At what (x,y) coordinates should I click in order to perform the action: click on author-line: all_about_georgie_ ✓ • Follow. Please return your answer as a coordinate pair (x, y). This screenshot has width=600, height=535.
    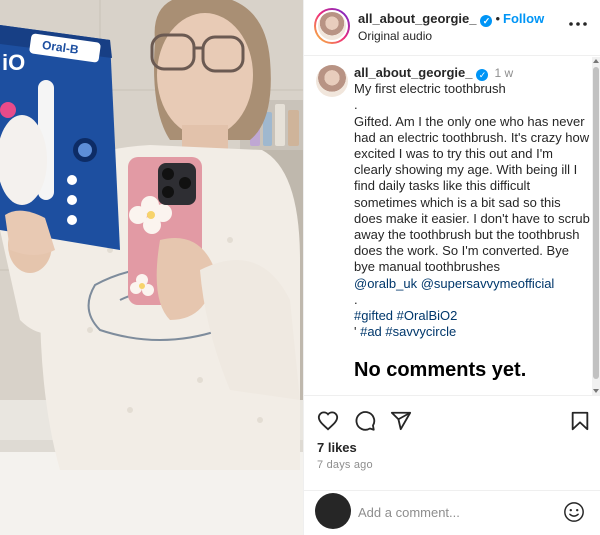
    Looking at the image, I should click on (451, 19).